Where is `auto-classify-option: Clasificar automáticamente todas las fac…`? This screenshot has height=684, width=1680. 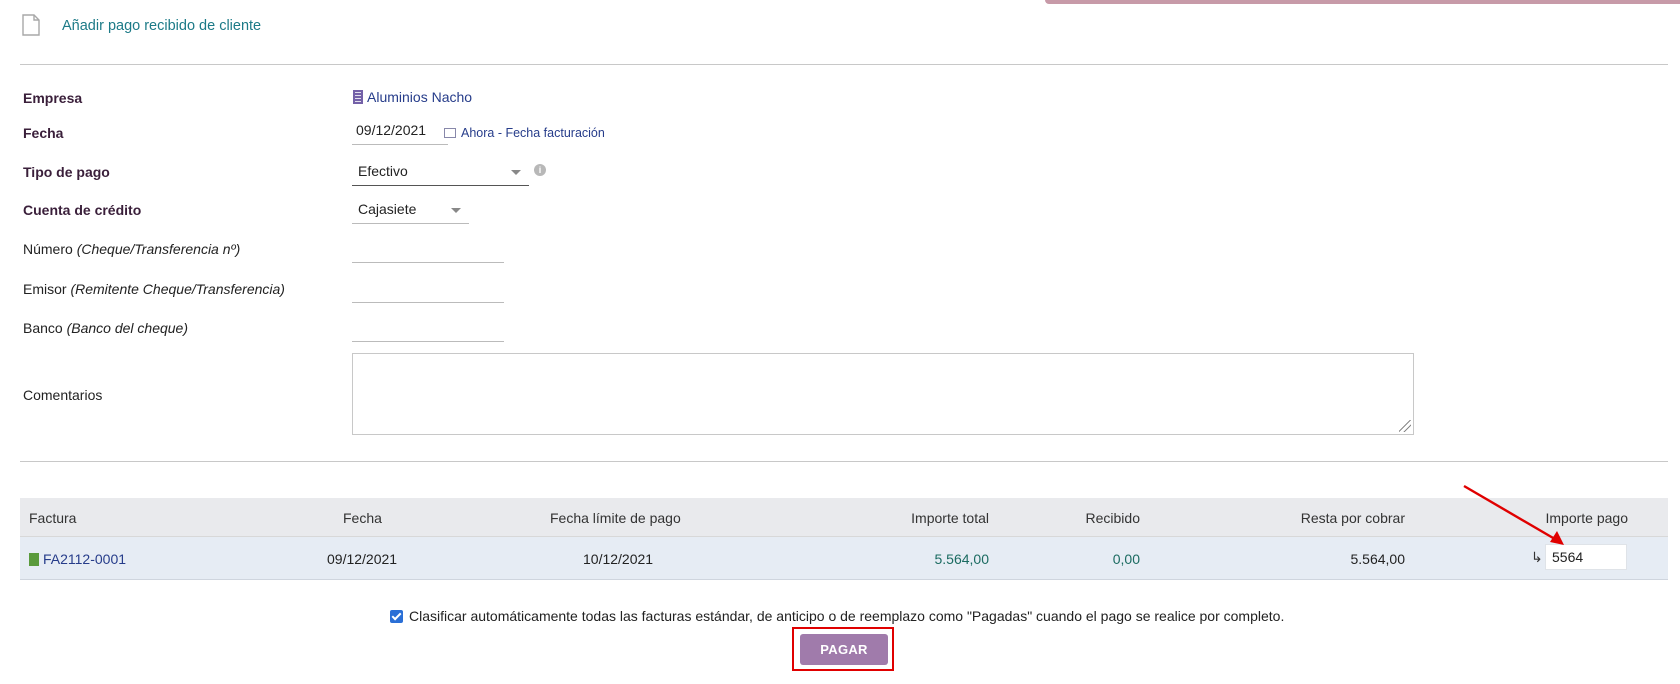
auto-classify-option: Clasificar automáticamente todas las fac… is located at coordinates (837, 616).